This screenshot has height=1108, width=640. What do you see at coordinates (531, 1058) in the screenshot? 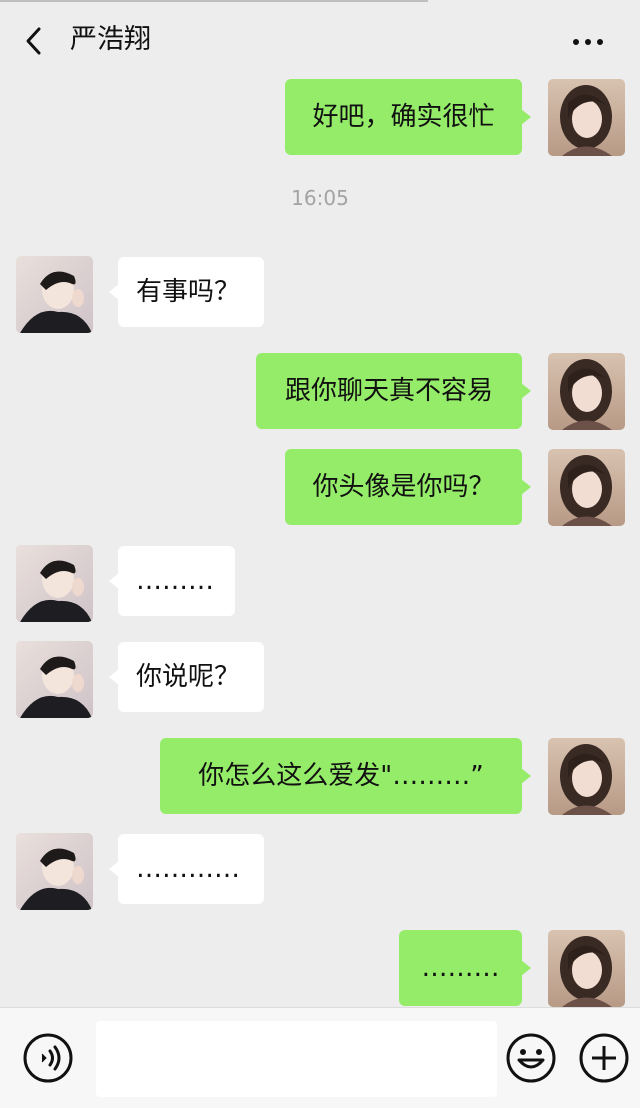
I see `emoji-icon` at bounding box center [531, 1058].